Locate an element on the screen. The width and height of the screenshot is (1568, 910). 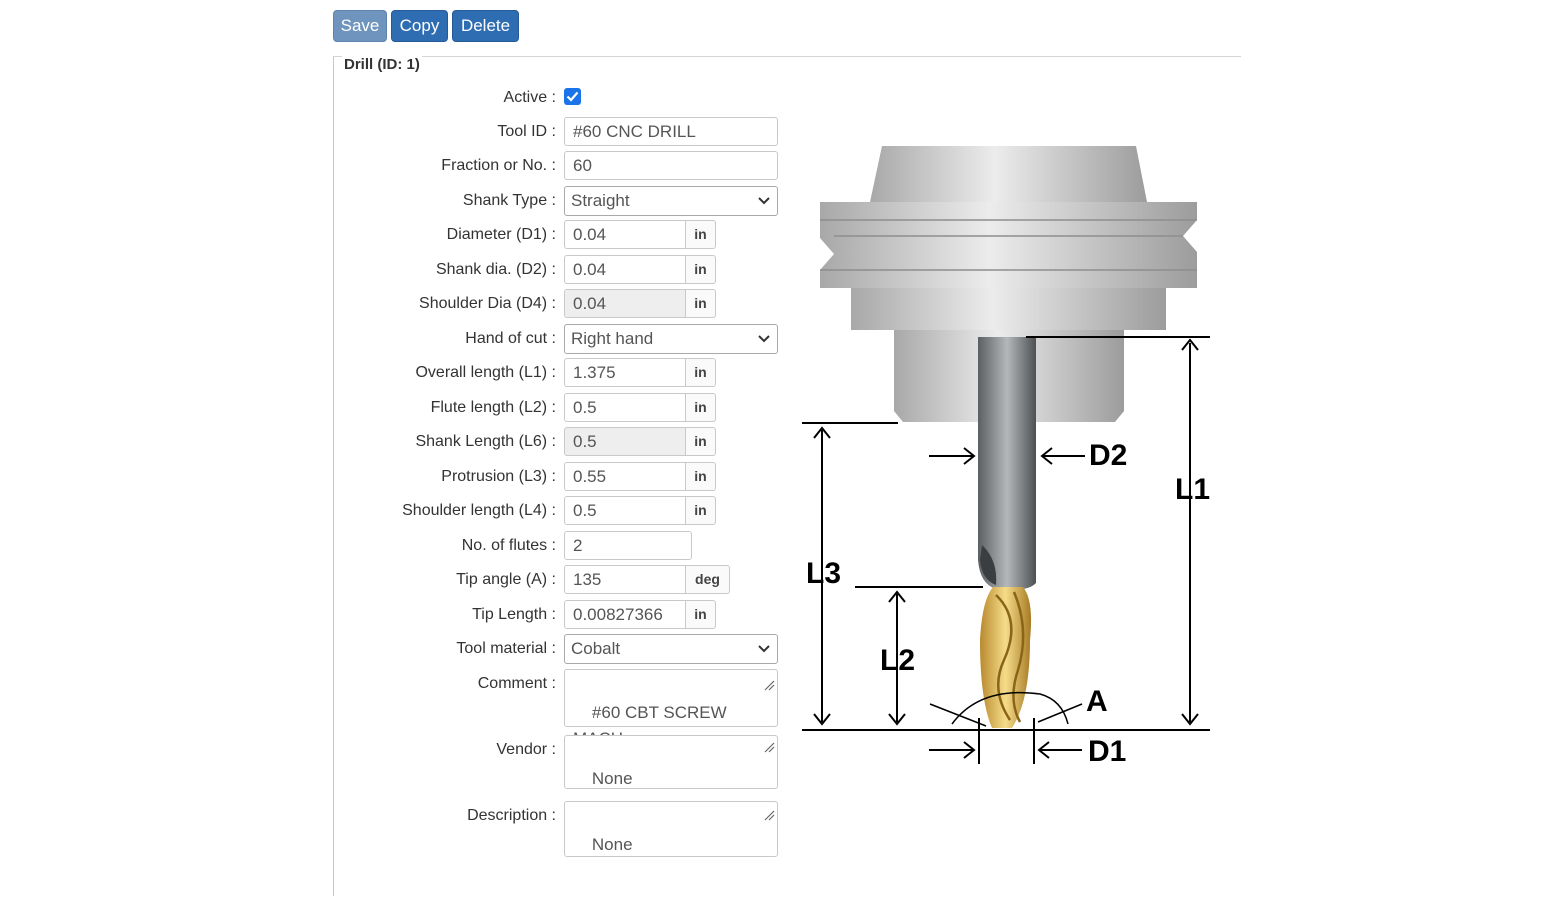
tool-material-value: Cobalt is located at coordinates (596, 648).